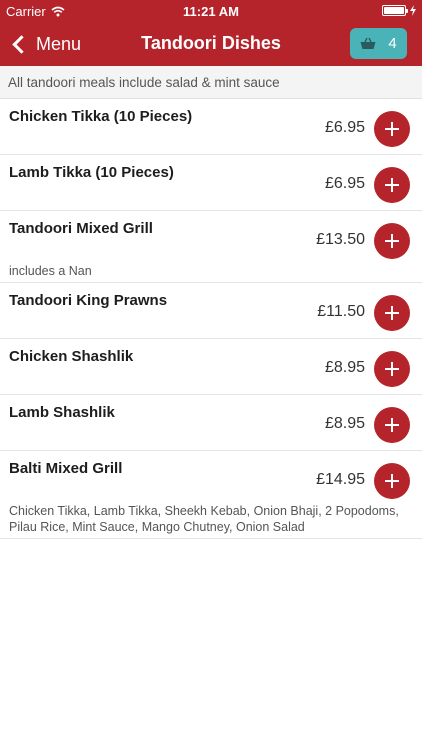 The width and height of the screenshot is (422, 750). What do you see at coordinates (340, 239) in the screenshot?
I see `item-price: £13.50` at bounding box center [340, 239].